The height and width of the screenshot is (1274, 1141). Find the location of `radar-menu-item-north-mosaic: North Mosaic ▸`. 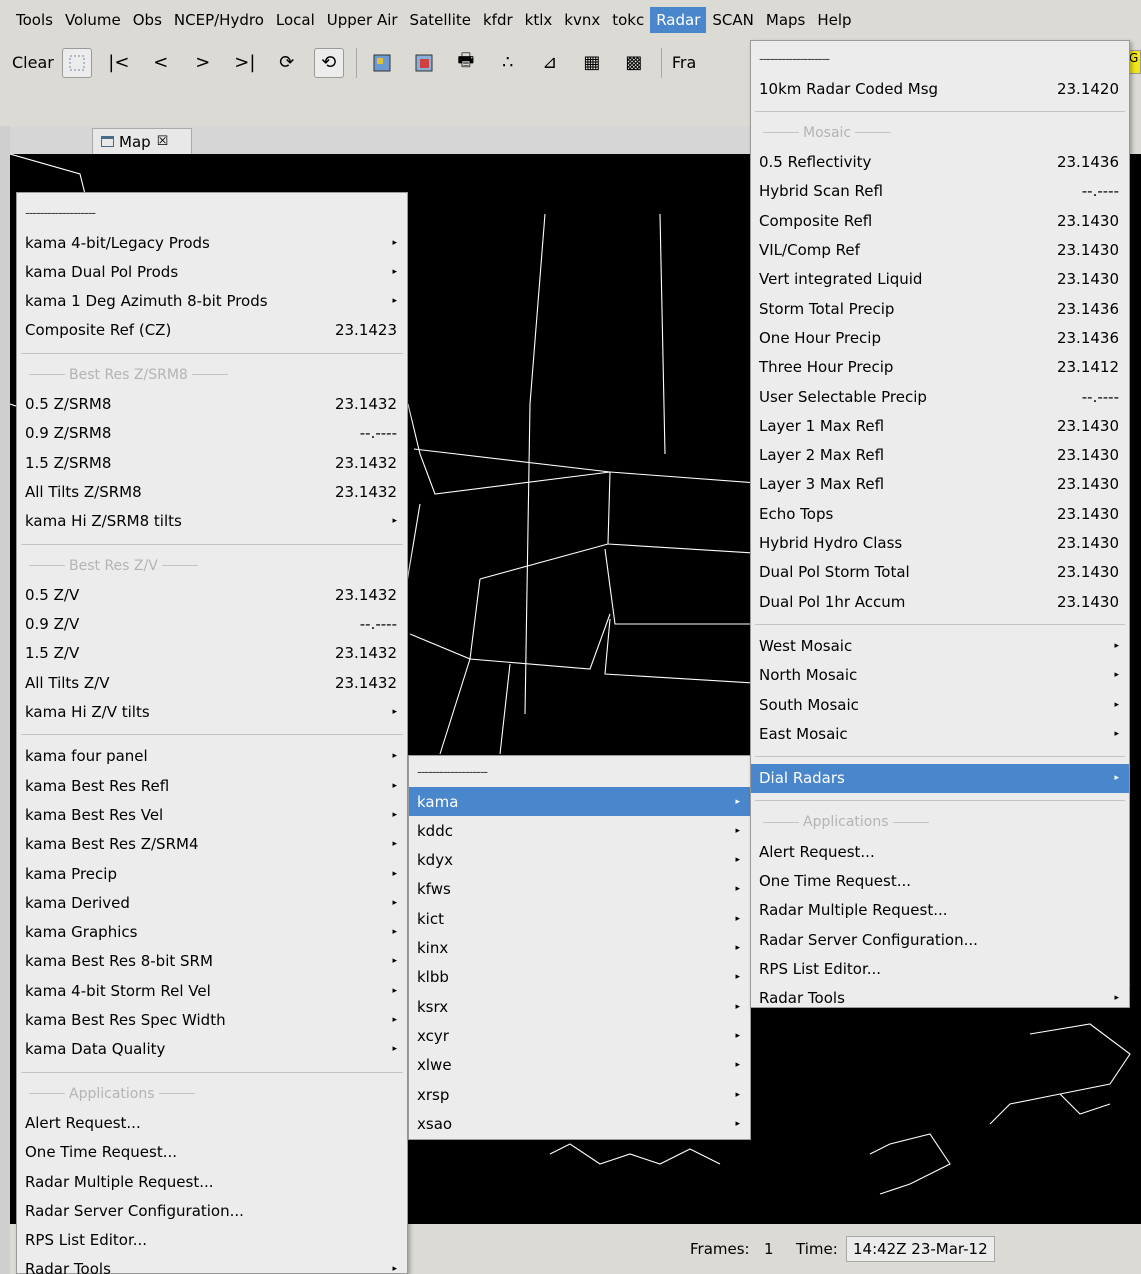

radar-menu-item-north-mosaic: North Mosaic ▸ is located at coordinates (940, 675).